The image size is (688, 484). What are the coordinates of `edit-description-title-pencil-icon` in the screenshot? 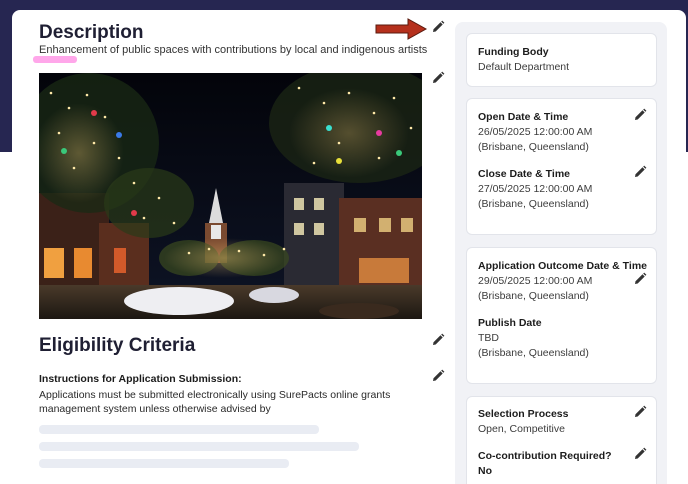 It's located at (438, 27).